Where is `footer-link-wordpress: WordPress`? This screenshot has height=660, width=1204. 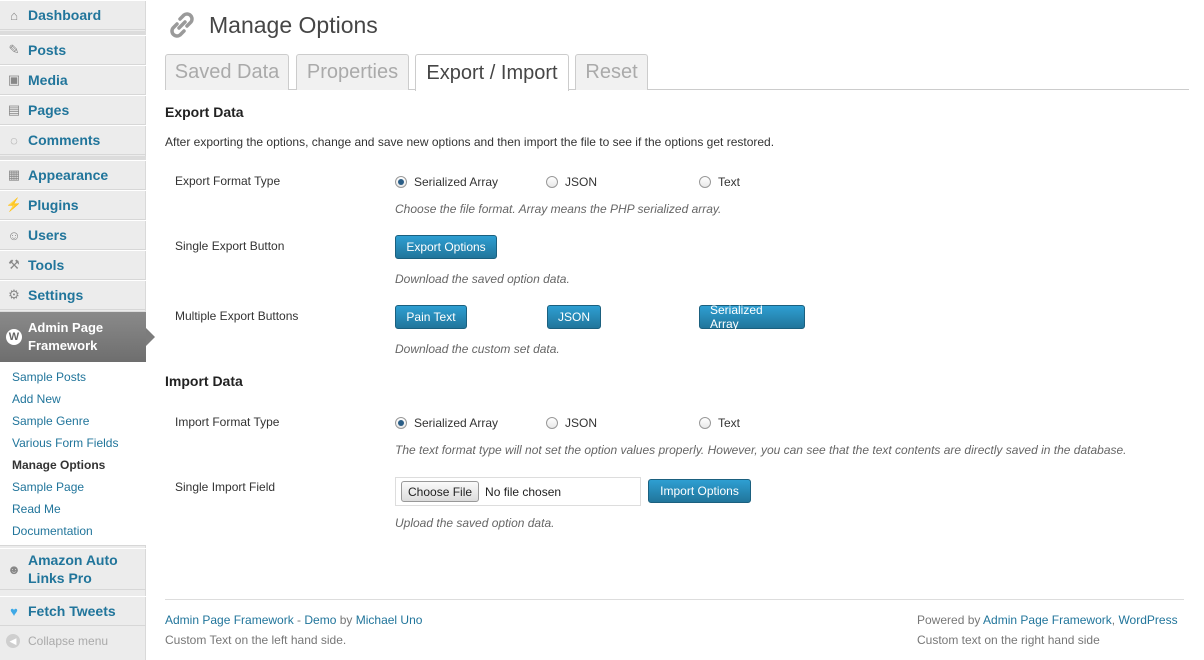 footer-link-wordpress: WordPress is located at coordinates (1147, 620).